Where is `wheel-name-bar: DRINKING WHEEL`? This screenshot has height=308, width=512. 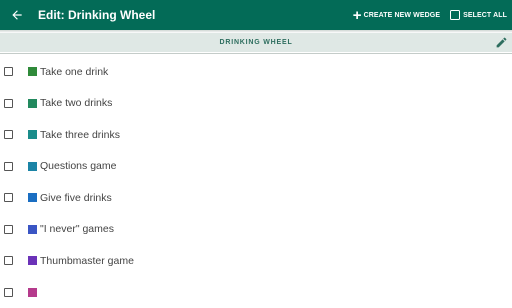 wheel-name-bar: DRINKING WHEEL is located at coordinates (256, 42).